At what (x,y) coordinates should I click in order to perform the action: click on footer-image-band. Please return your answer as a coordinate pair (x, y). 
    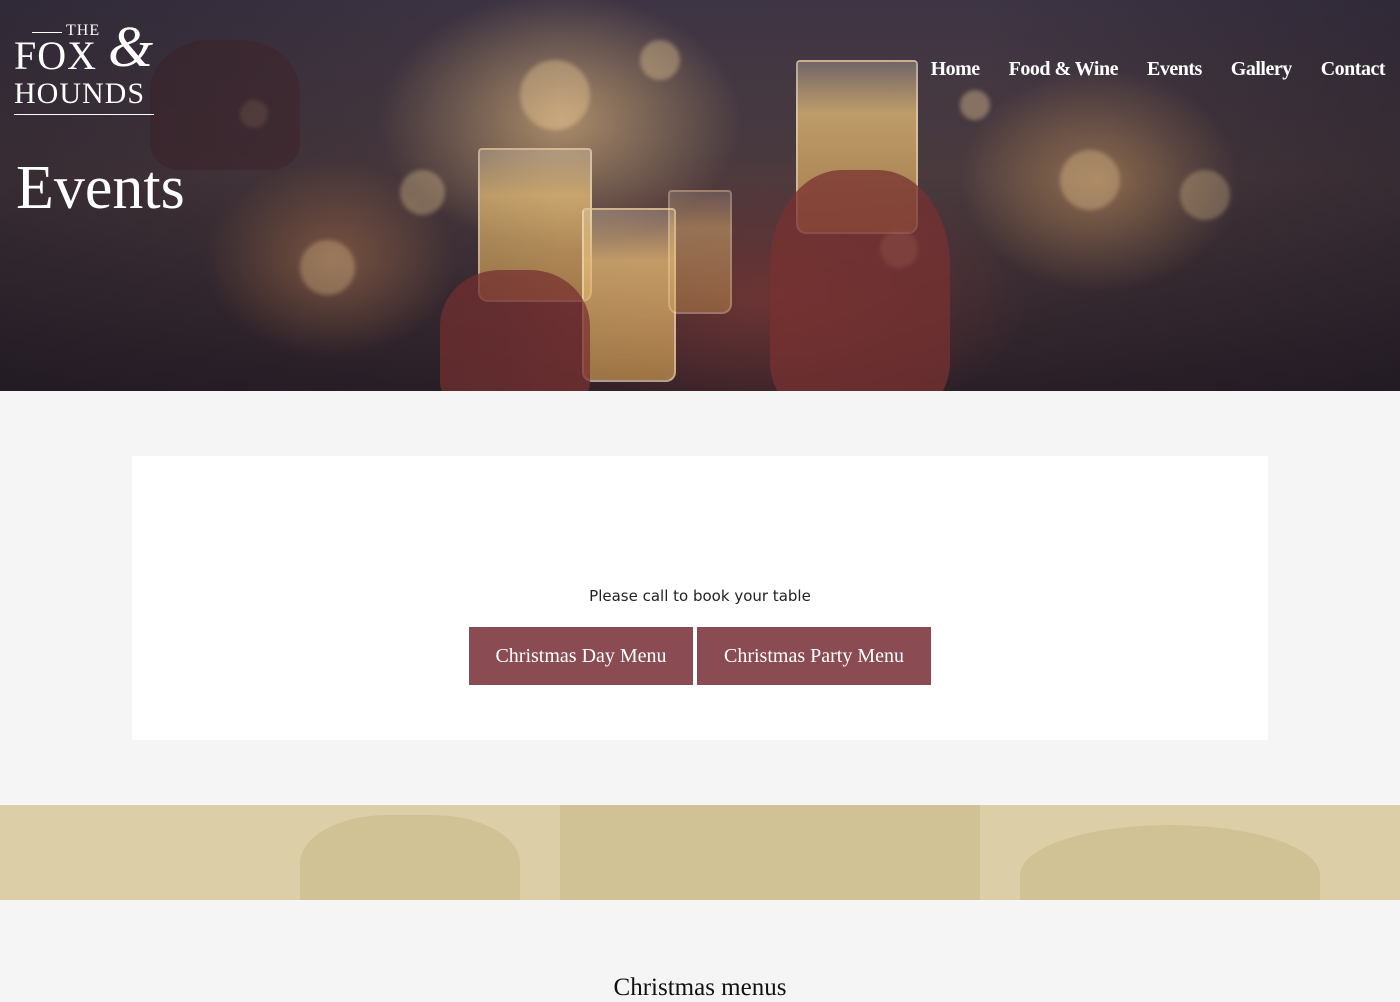
    Looking at the image, I should click on (700, 852).